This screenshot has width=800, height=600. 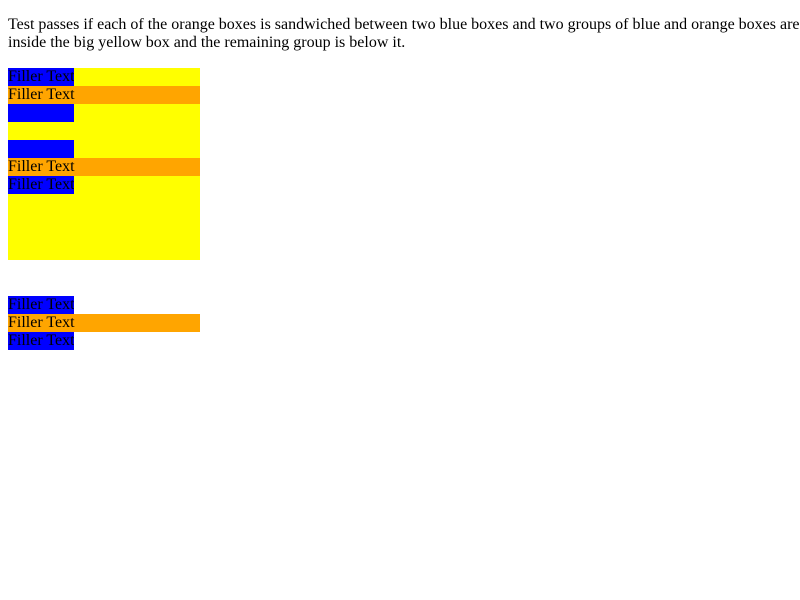 I want to click on group-2-orange-box: Filler Text, so click(x=104, y=167).